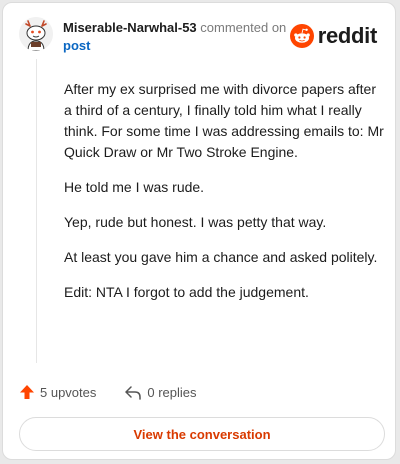  I want to click on user-avatar, so click(36, 34).